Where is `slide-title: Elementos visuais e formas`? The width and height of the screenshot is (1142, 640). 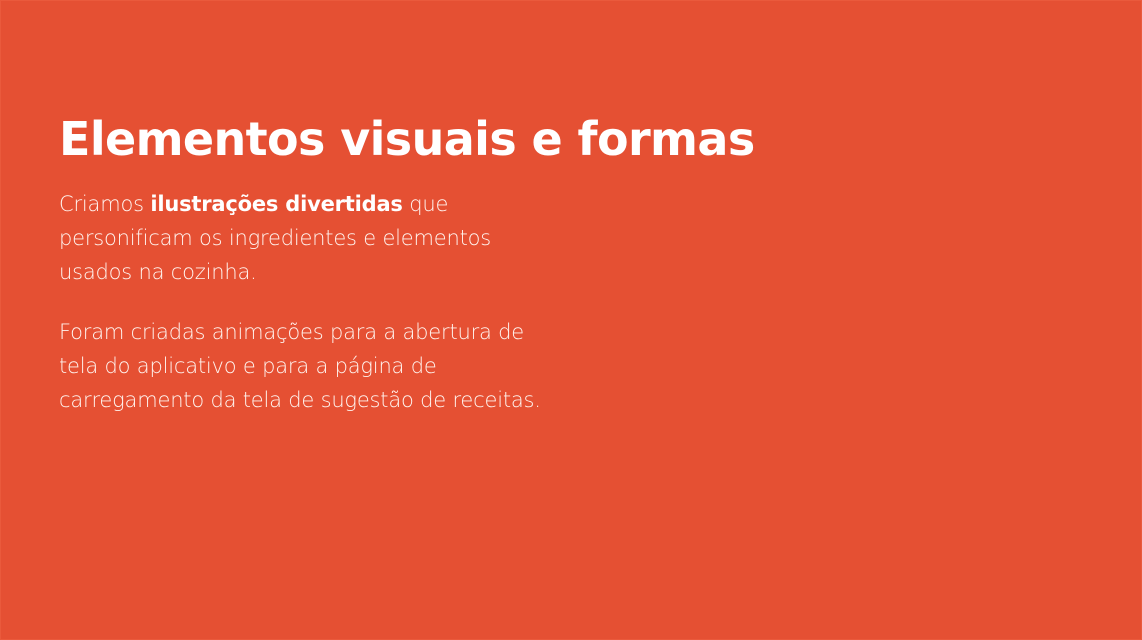 slide-title: Elementos visuais e formas is located at coordinates (407, 139).